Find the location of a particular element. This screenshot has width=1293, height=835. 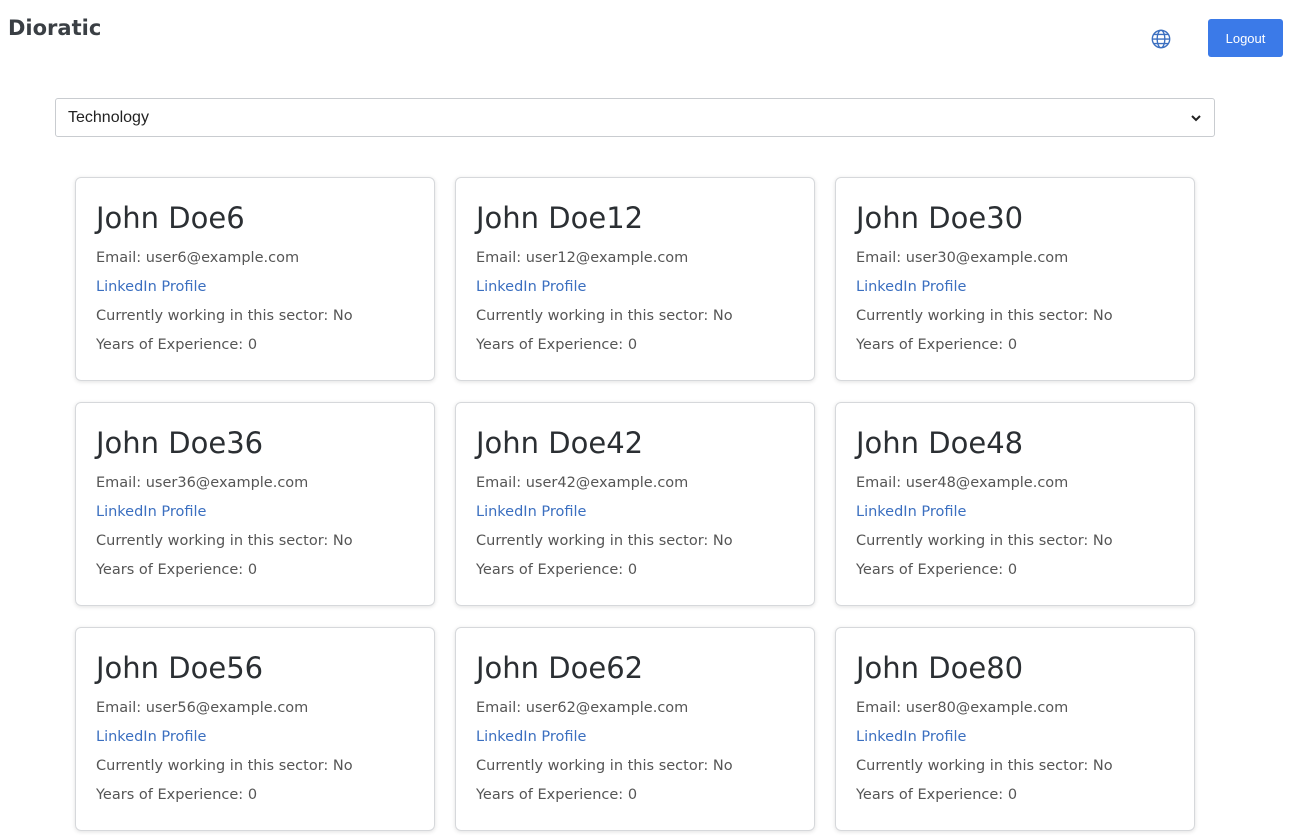

profile-email: Email: user42@example.com is located at coordinates (635, 483).